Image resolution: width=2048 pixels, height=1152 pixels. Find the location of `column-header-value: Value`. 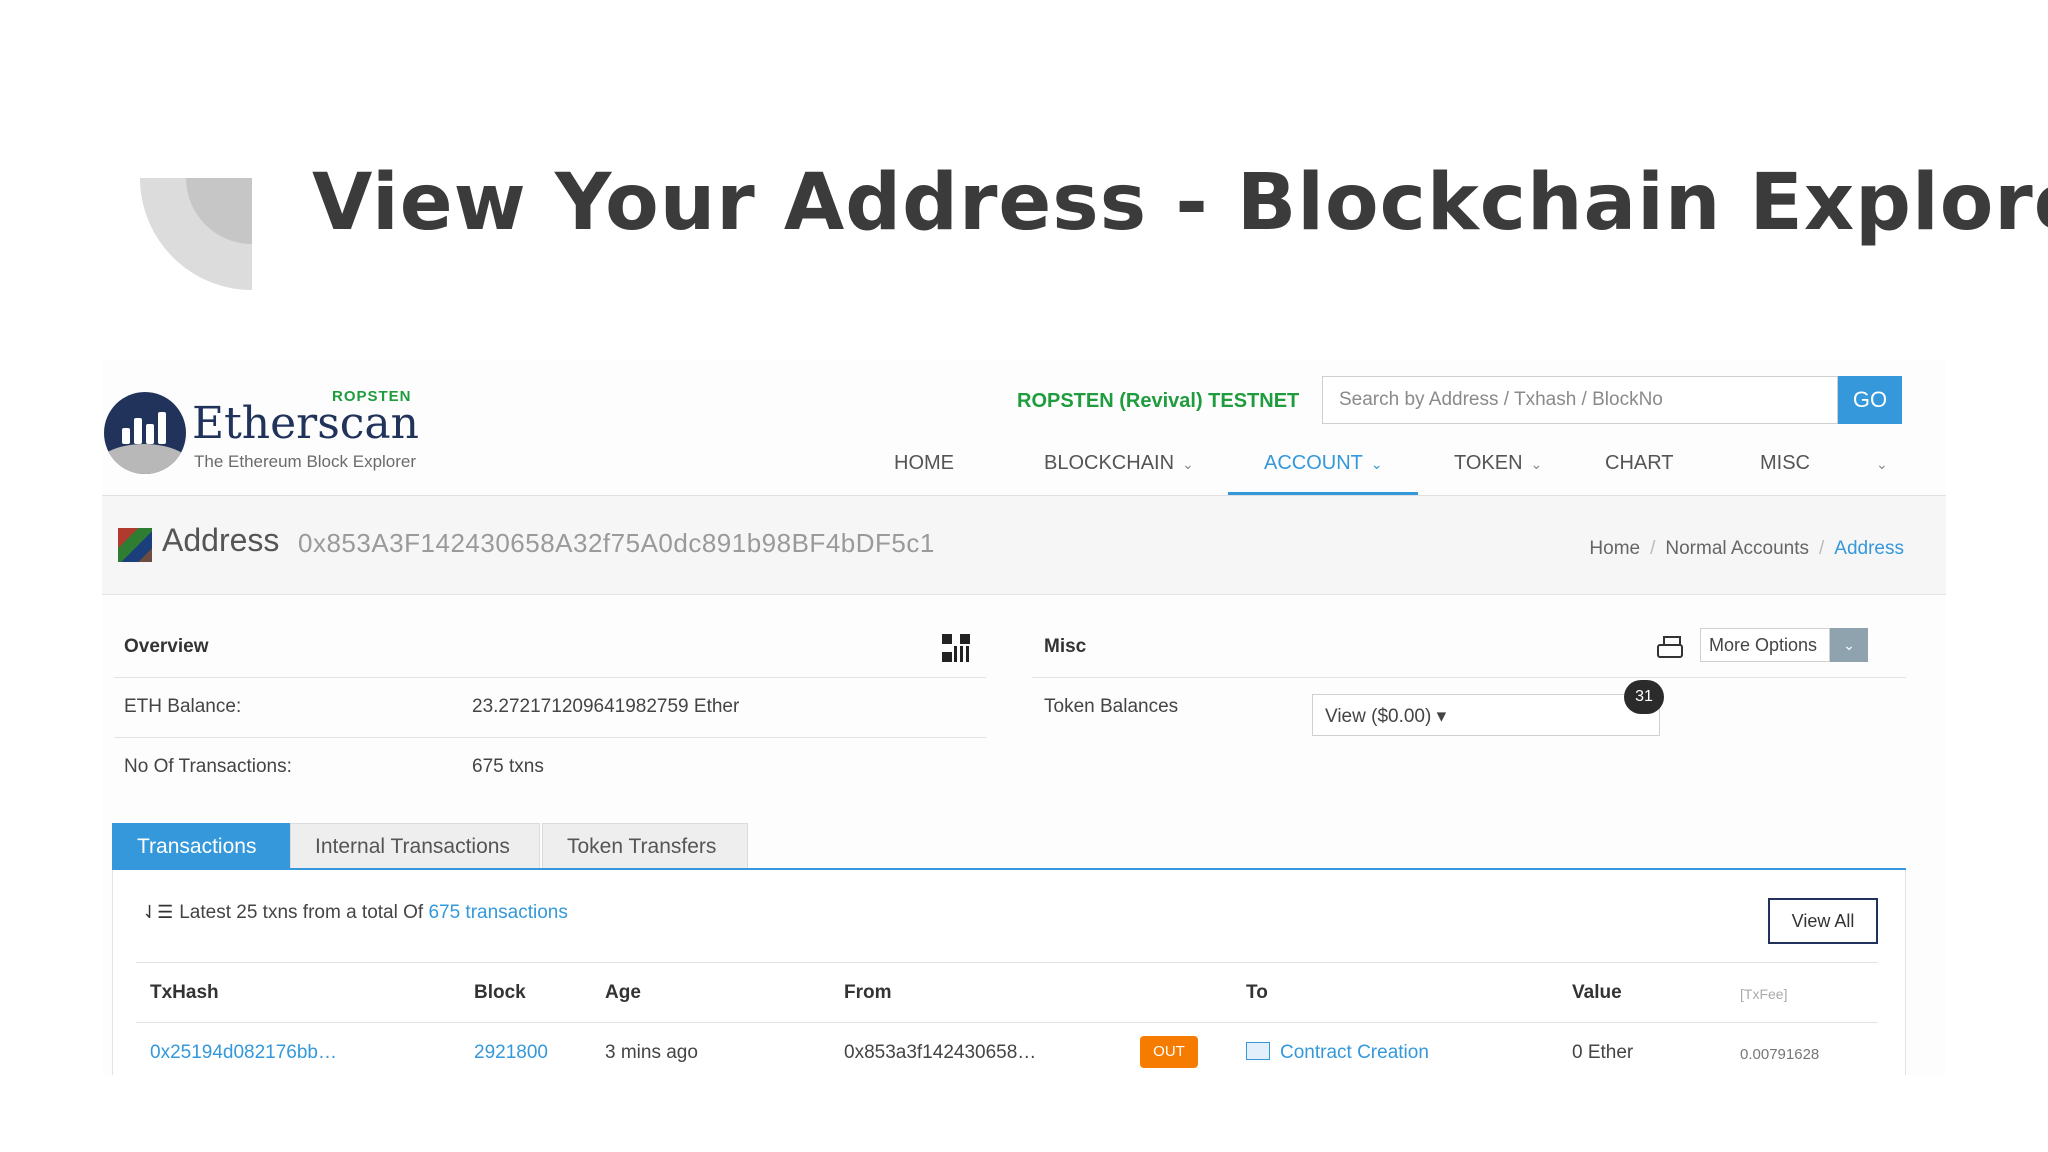

column-header-value: Value is located at coordinates (1597, 992).